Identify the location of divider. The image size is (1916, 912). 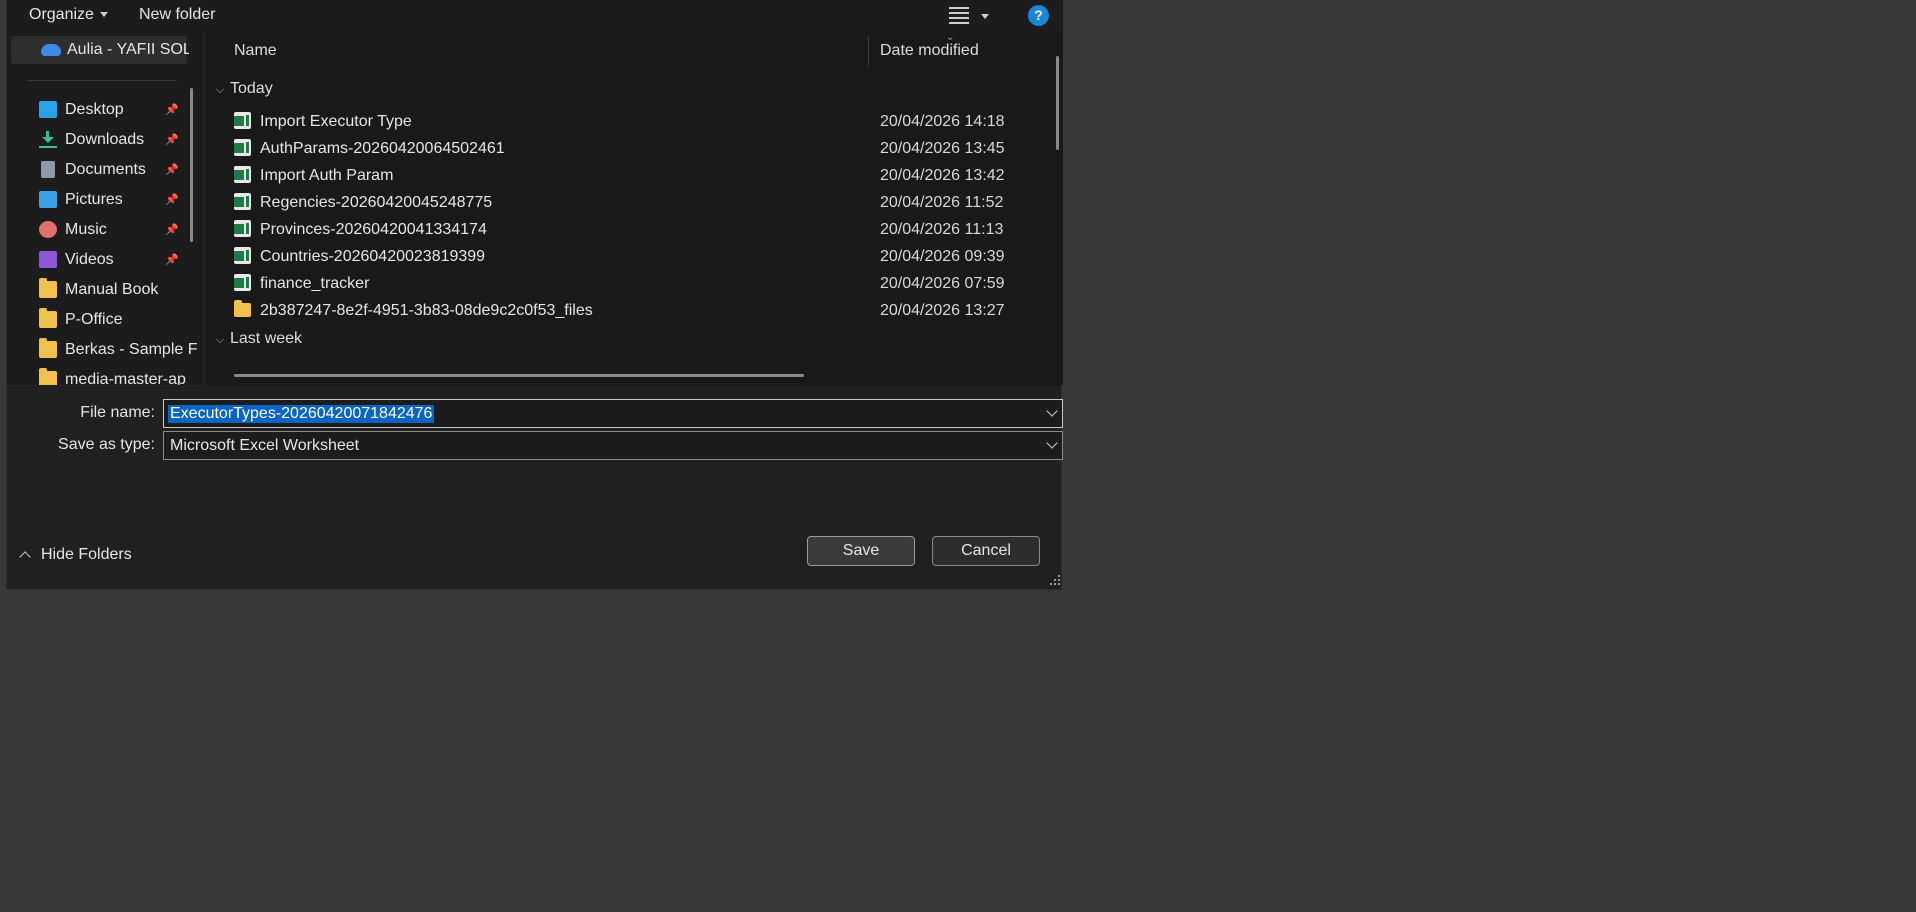
(102, 80).